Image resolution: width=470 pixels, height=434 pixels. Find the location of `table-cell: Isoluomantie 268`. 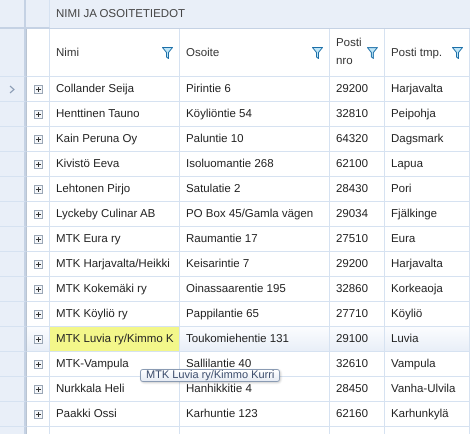

table-cell: Isoluomantie 268 is located at coordinates (255, 164).